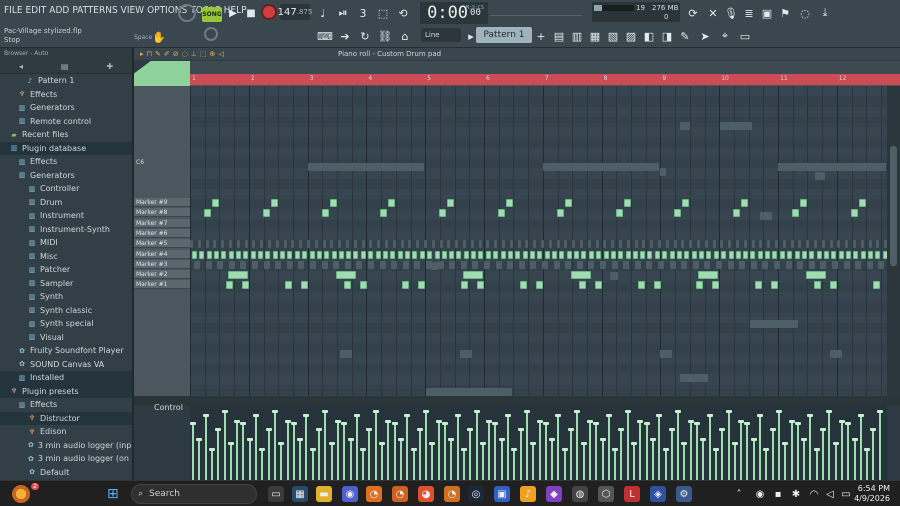 This screenshot has width=900, height=506. I want to click on tray-chevron-icon: ˄, so click(739, 494).